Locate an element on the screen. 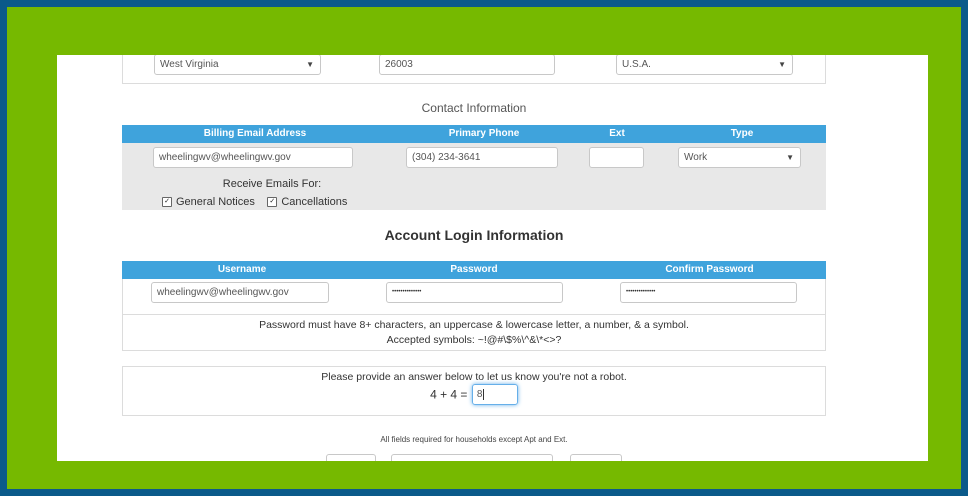 This screenshot has height=496, width=968. general-notices-checkbox: ✓ General Notices is located at coordinates (210, 201).